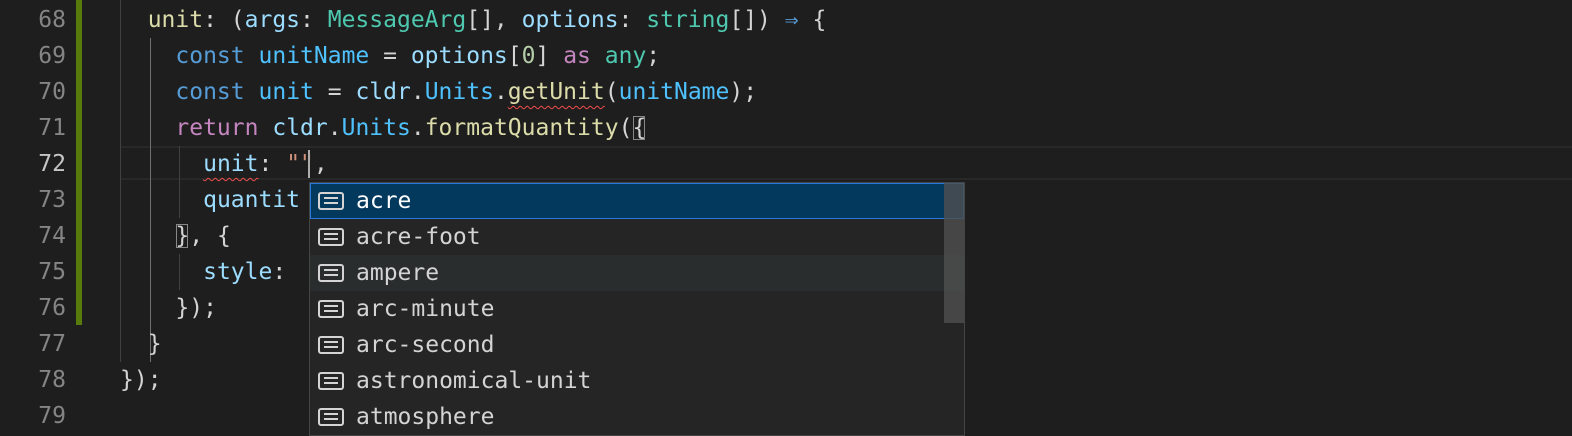 The height and width of the screenshot is (436, 1572). I want to click on code-line-78: });, so click(141, 380).